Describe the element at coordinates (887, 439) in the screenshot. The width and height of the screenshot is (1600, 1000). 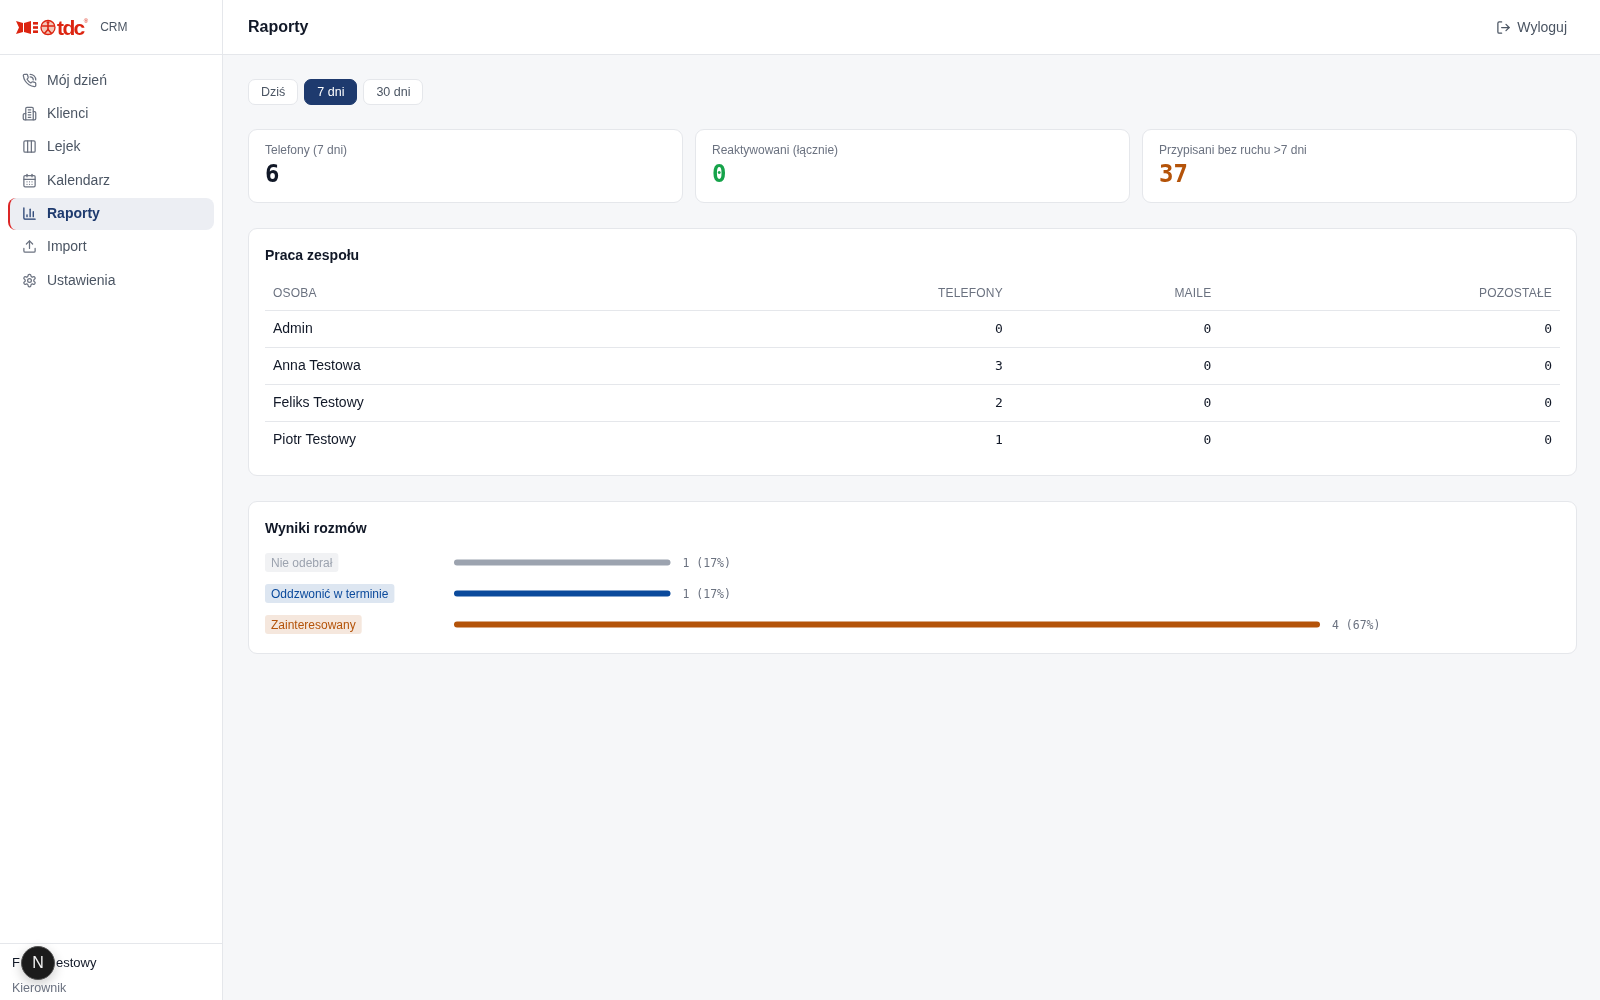
I see `table-cell: 1` at that location.